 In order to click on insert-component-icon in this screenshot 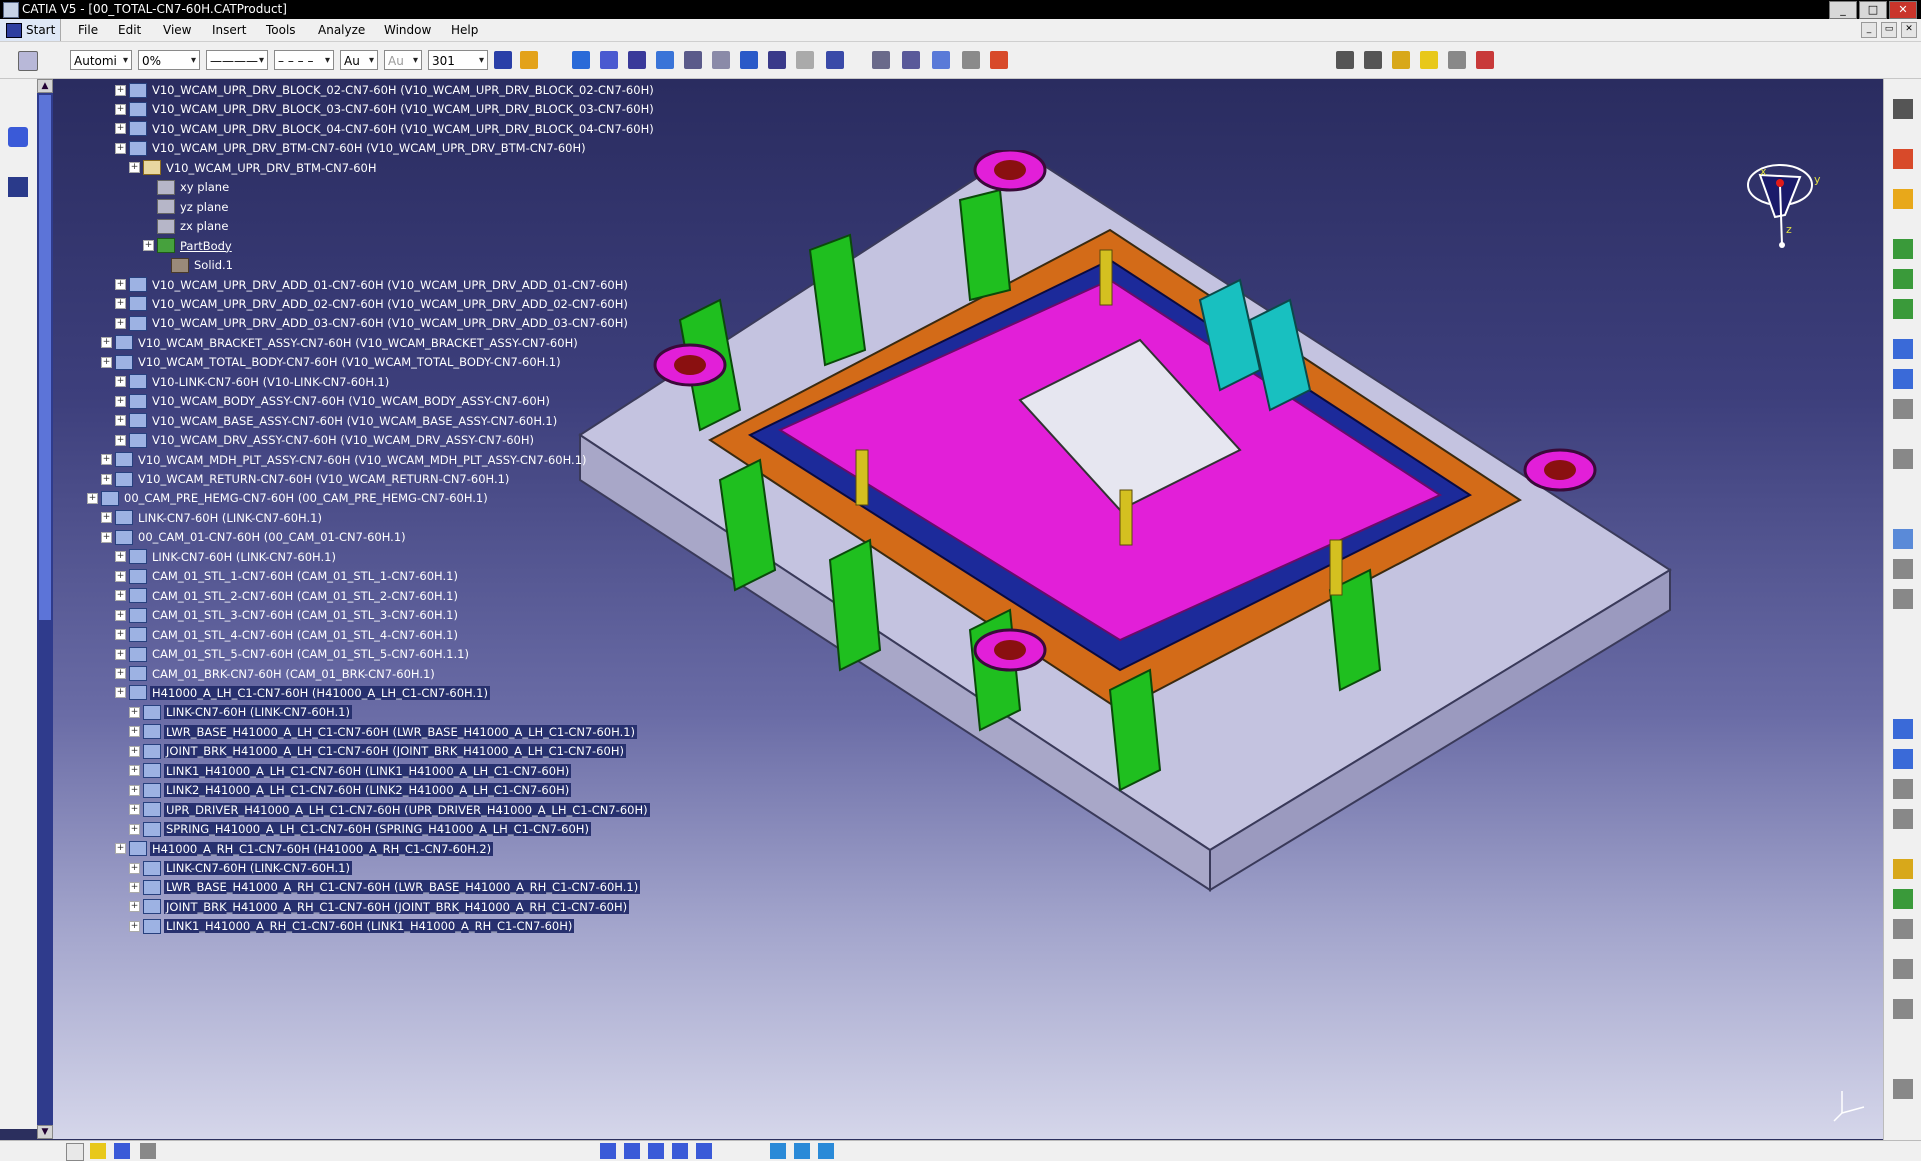, I will do `click(1903, 279)`.